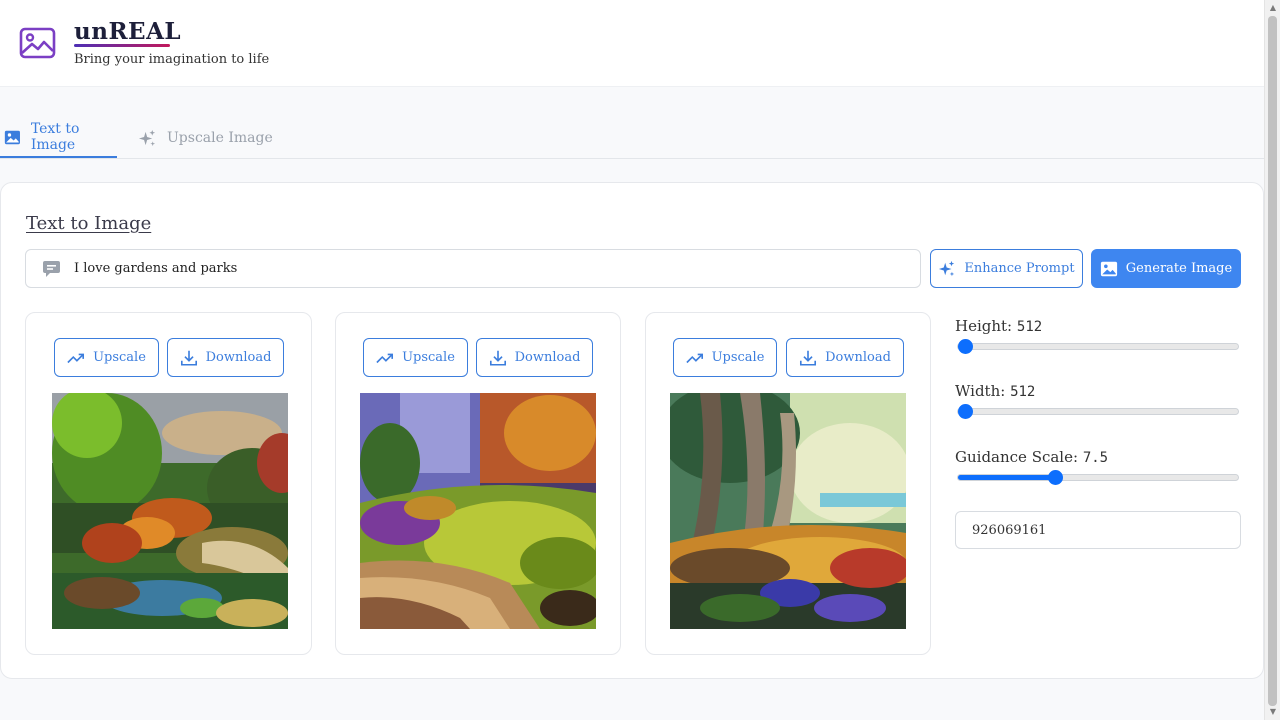 This screenshot has height=720, width=1280. What do you see at coordinates (1098, 530) in the screenshot?
I see `seed-input` at bounding box center [1098, 530].